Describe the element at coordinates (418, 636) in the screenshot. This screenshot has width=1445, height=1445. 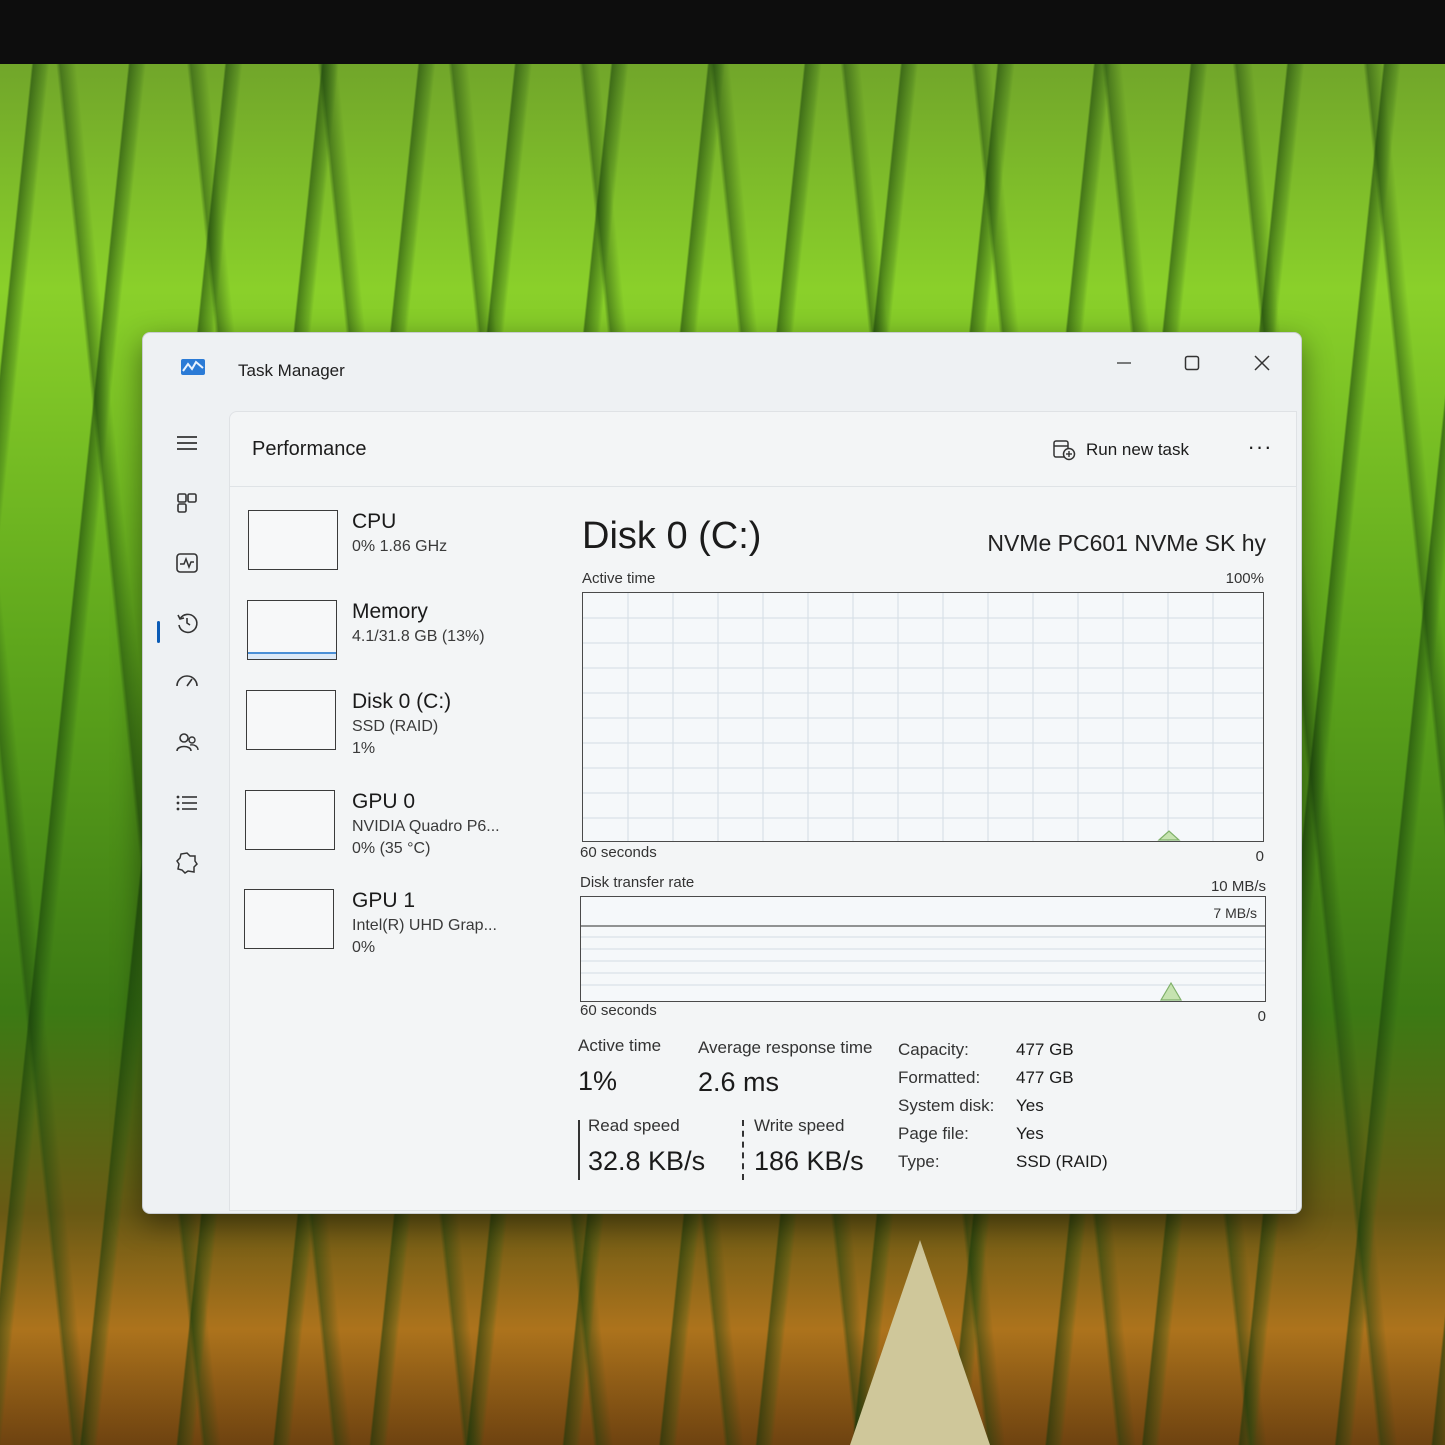
I see `device-detail: 4.1/31.8 GB (13%)` at that location.